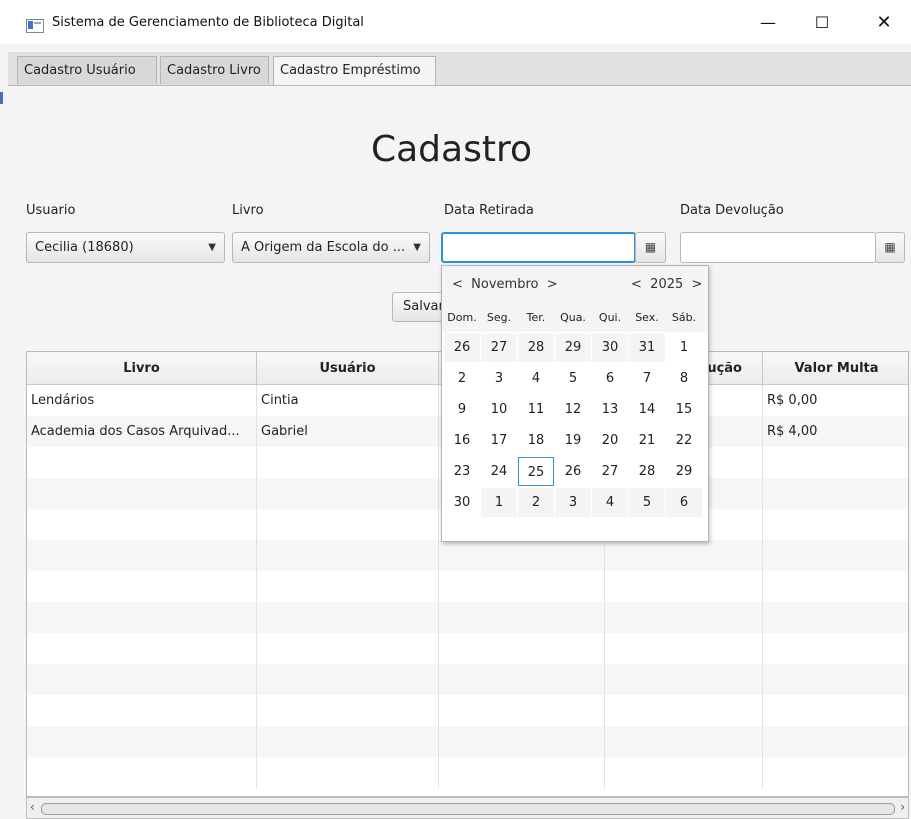  Describe the element at coordinates (348, 431) in the screenshot. I see `cell-usuario: Gabriel` at that location.